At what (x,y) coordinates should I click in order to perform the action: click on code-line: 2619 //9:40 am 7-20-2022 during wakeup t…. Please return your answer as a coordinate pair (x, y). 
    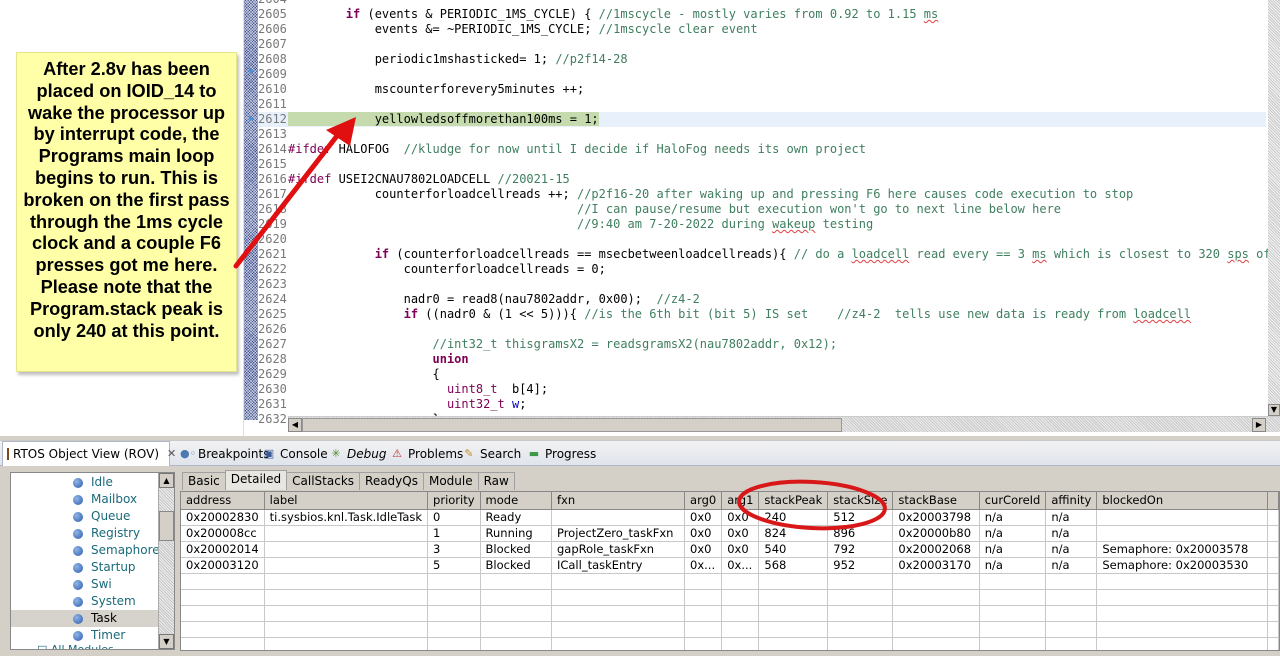
    Looking at the image, I should click on (762, 224).